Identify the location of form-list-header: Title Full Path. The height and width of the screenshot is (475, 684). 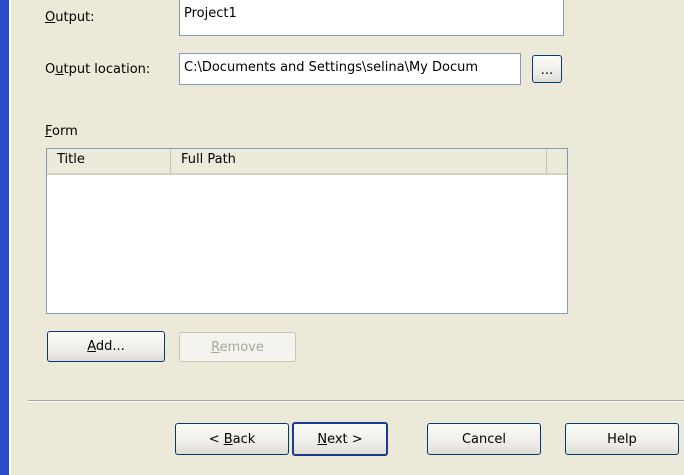
(307, 162).